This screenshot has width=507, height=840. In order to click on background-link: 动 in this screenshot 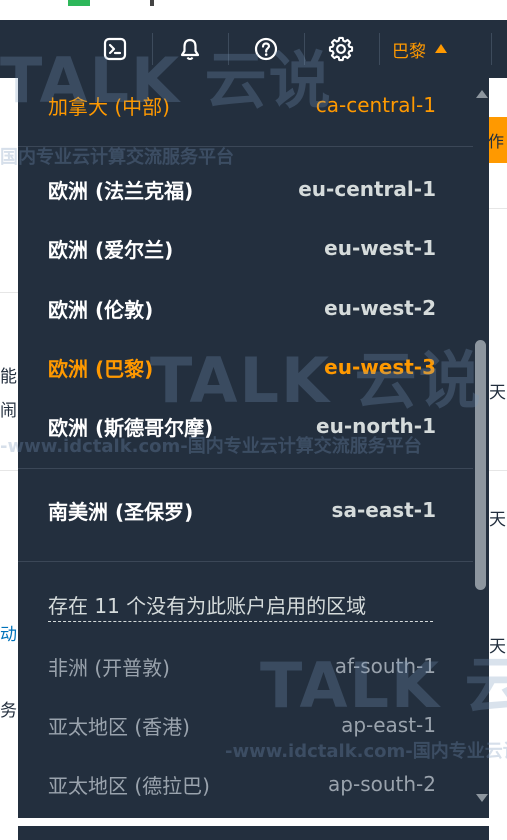, I will do `click(9, 632)`.